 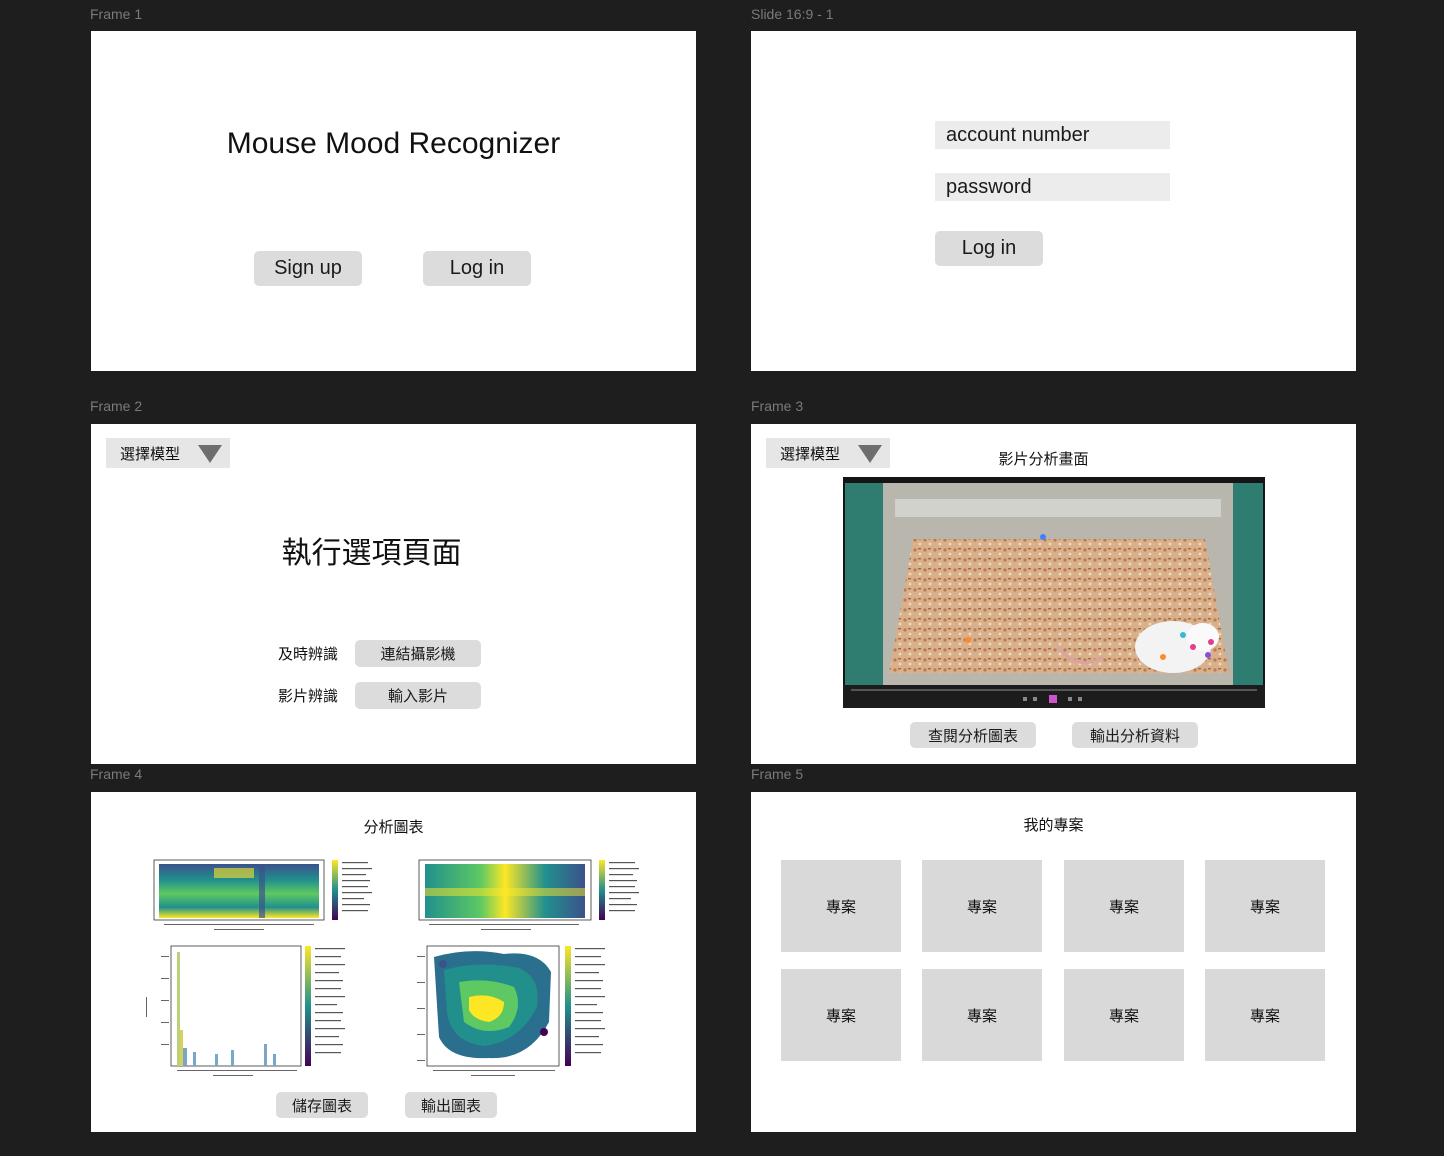 What do you see at coordinates (1052, 135) in the screenshot?
I see `account-number-field: account number` at bounding box center [1052, 135].